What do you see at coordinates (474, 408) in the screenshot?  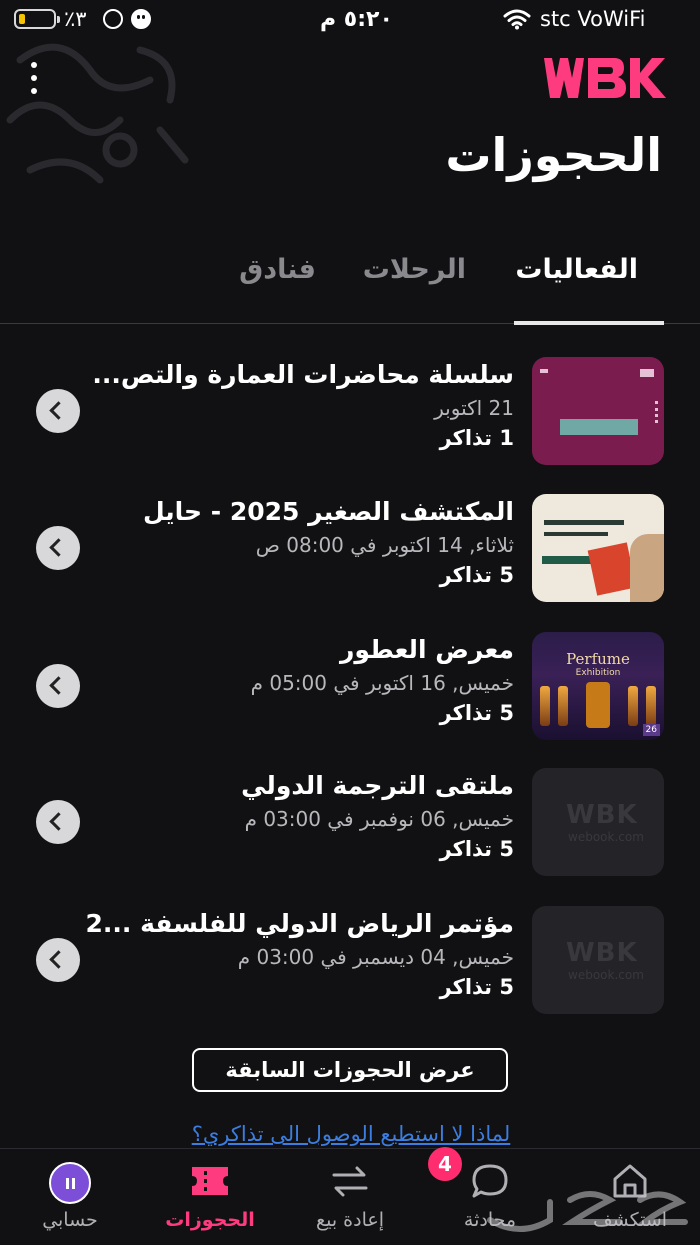 I see `booking-date: 21 اكتوبر` at bounding box center [474, 408].